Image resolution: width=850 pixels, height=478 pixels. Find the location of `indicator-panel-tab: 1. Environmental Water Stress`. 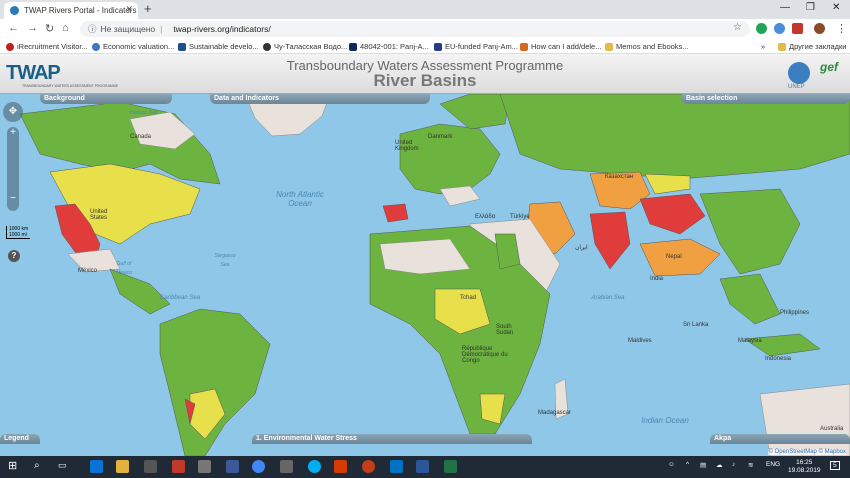

indicator-panel-tab: 1. Environmental Water Stress is located at coordinates (392, 439).